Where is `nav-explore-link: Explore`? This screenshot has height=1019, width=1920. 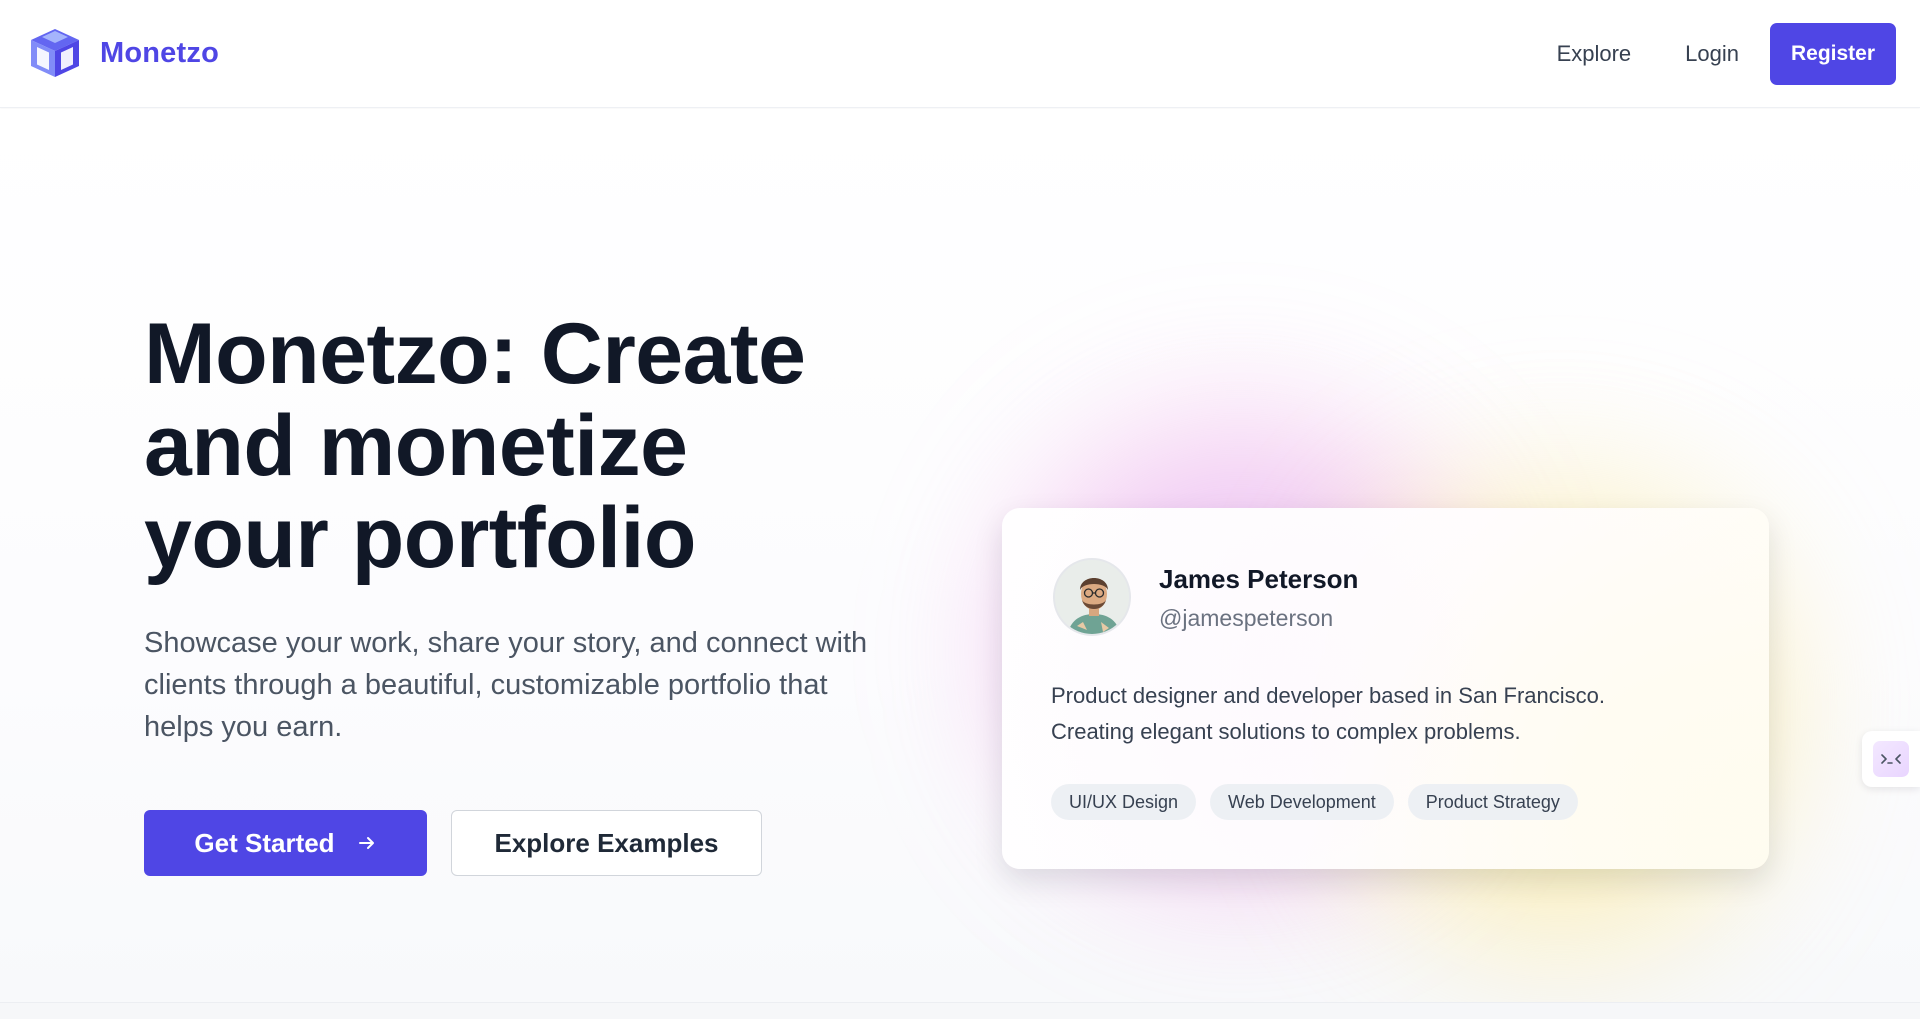 nav-explore-link: Explore is located at coordinates (1594, 54).